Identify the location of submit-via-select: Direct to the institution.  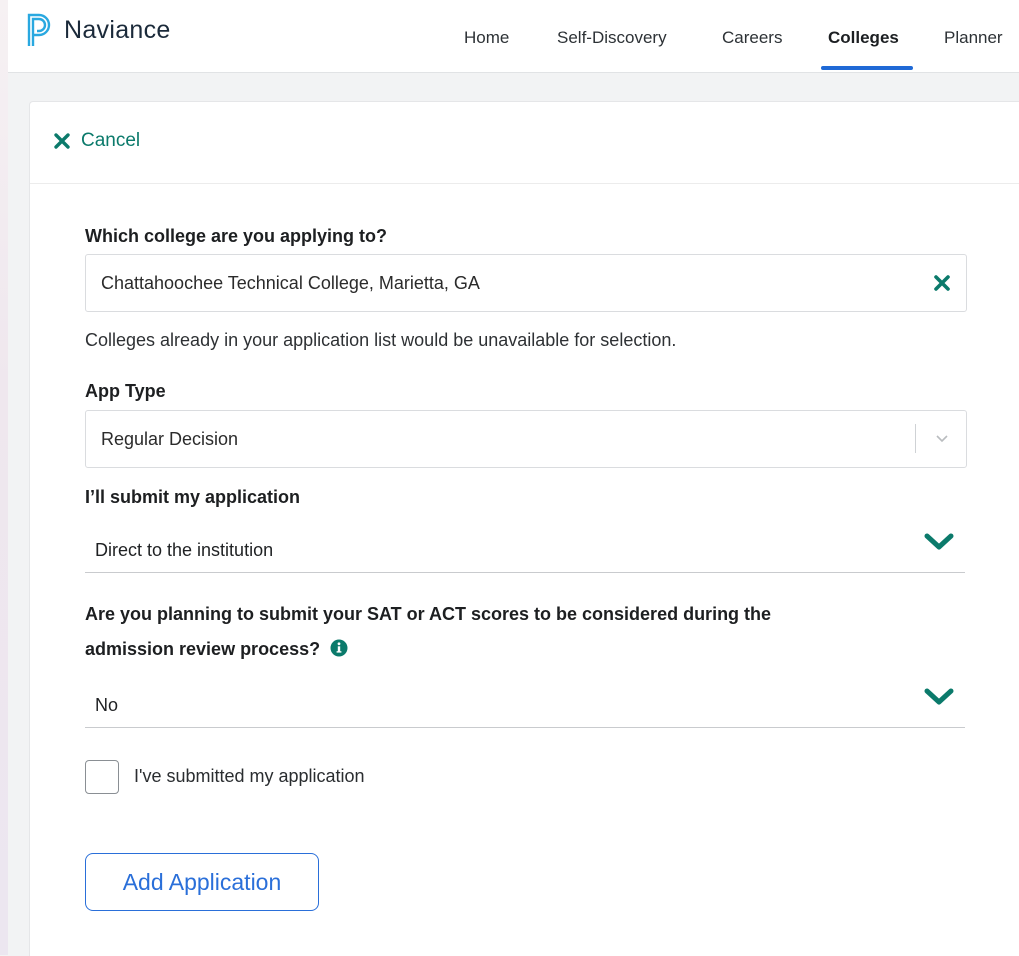
(525, 546).